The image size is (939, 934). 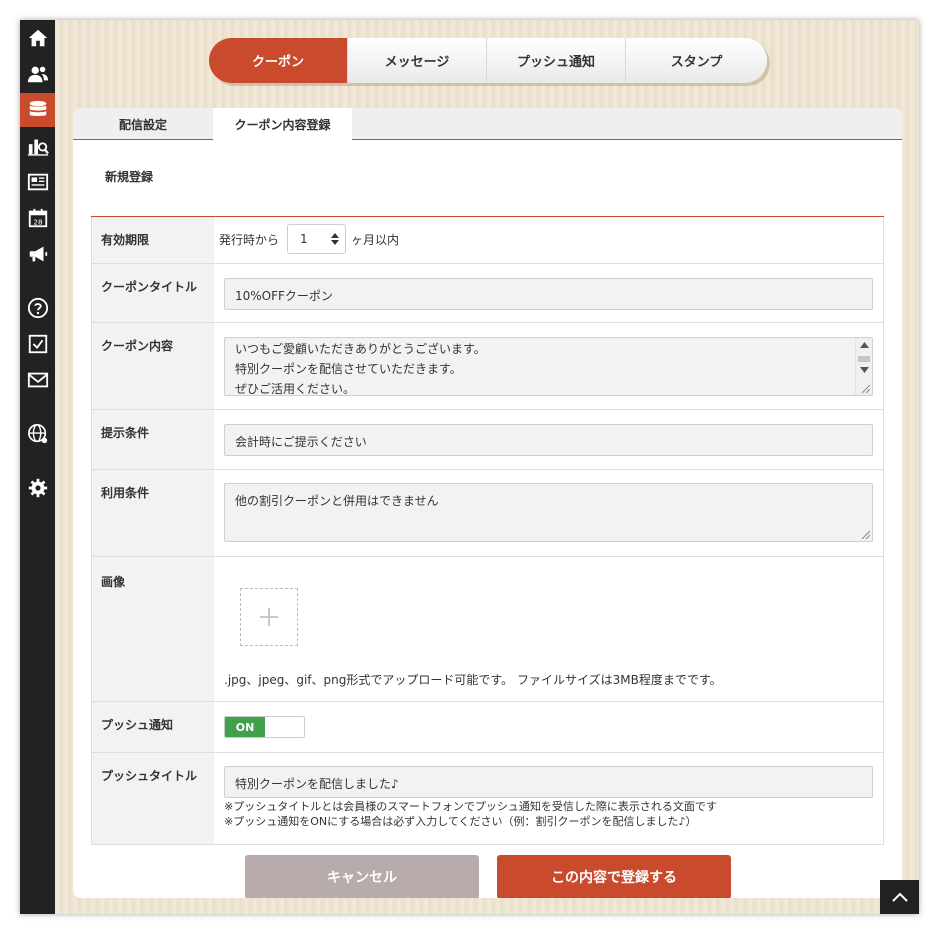 I want to click on scroll-down-icon, so click(x=864, y=370).